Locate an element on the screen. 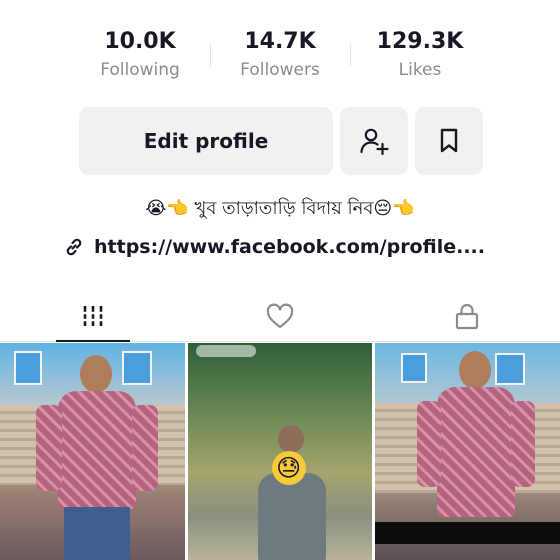  likes-stat: 129.3K Likes is located at coordinates (420, 58).